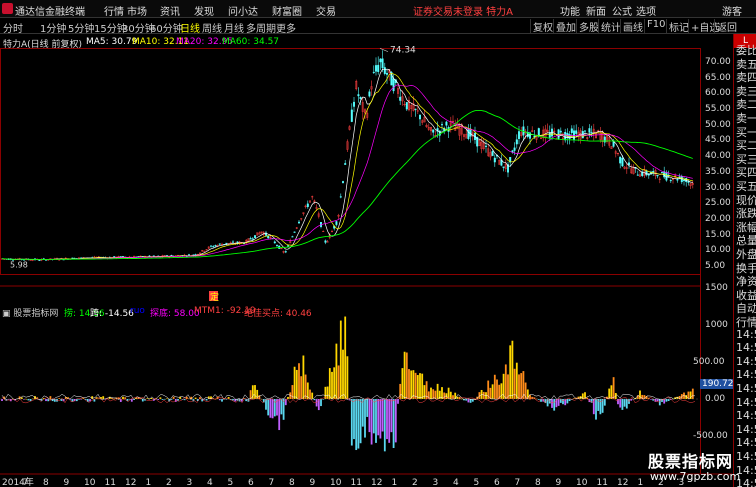  Describe the element at coordinates (287, 10) in the screenshot. I see `menu-item-caifuquan: 财富圈` at that location.